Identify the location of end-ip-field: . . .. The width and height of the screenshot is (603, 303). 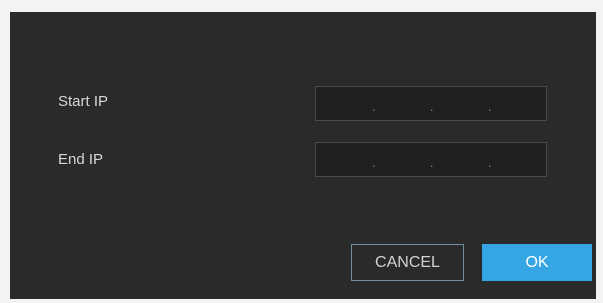
(431, 159).